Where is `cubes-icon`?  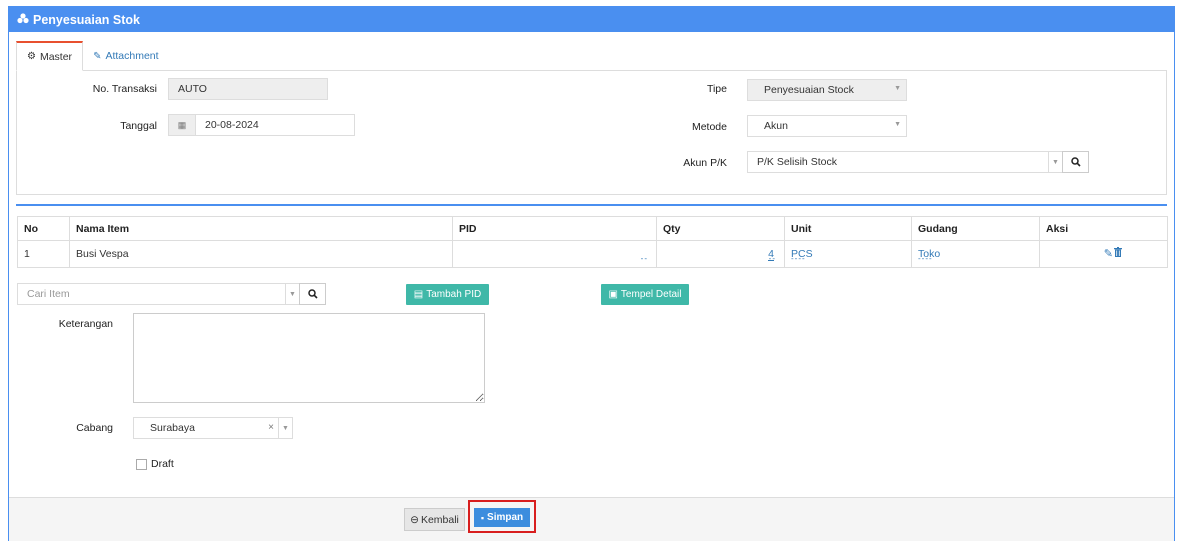
cubes-icon is located at coordinates (23, 19).